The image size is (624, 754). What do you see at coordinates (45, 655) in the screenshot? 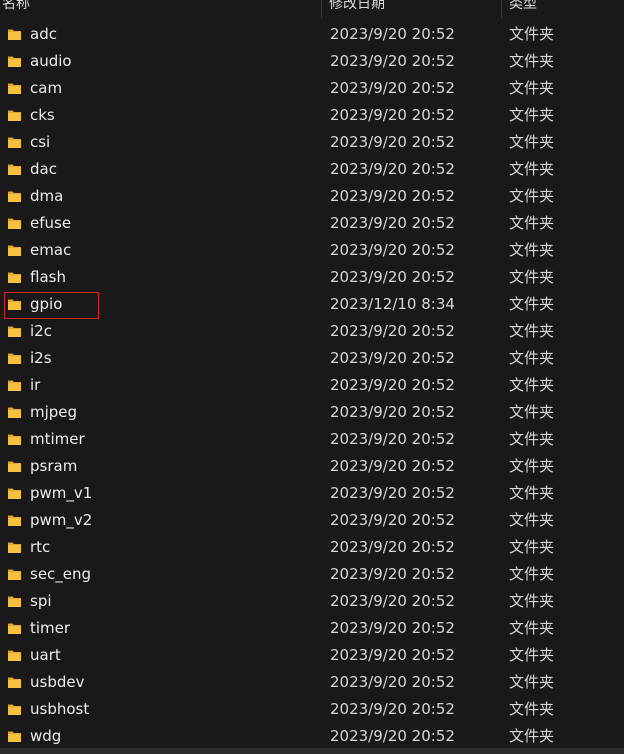
I see `file-name: uart` at bounding box center [45, 655].